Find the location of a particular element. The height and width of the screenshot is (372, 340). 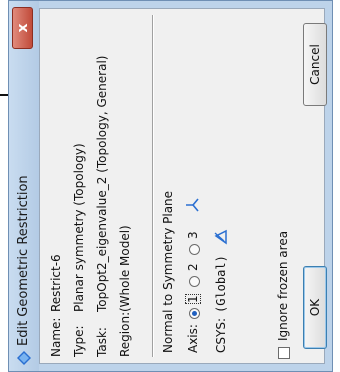

info-name-label: Name: is located at coordinates (56, 337).